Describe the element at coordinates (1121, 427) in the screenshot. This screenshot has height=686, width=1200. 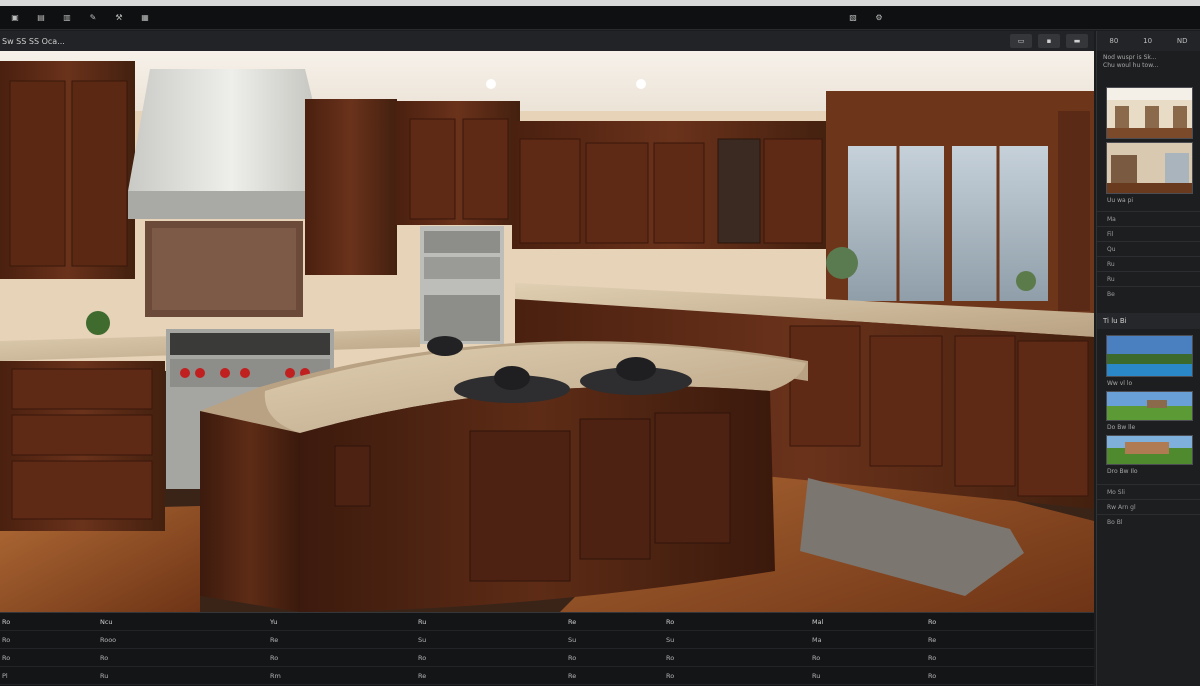
I see `thumb-caption-lawn: Do Bw lle` at that location.